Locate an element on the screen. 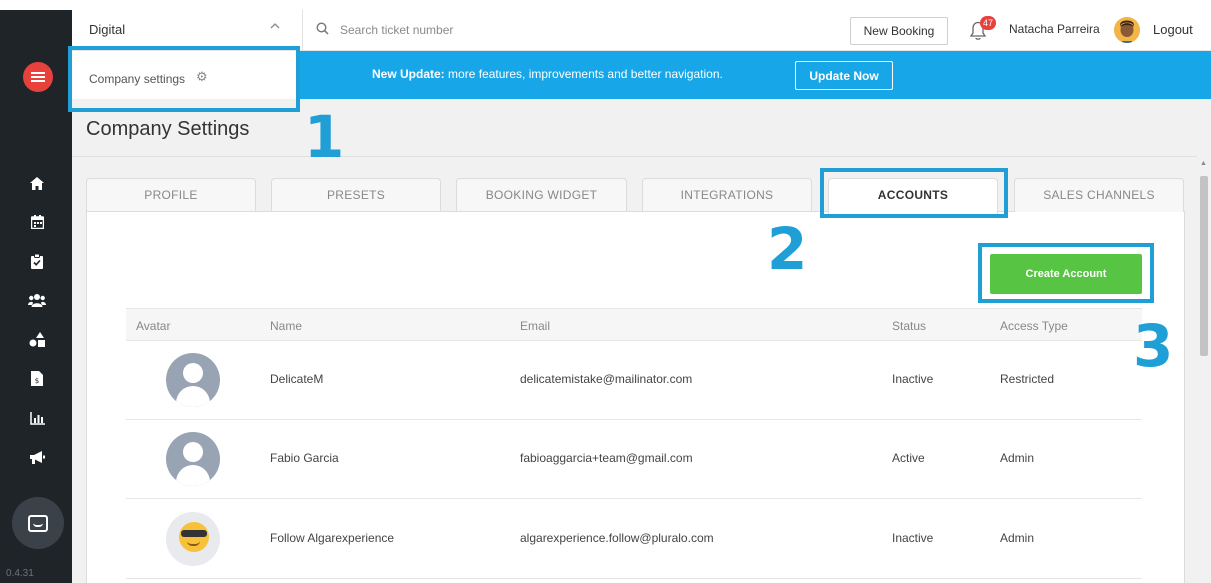 This screenshot has height=583, width=1211. column-access-type: Access Type is located at coordinates (1034, 326).